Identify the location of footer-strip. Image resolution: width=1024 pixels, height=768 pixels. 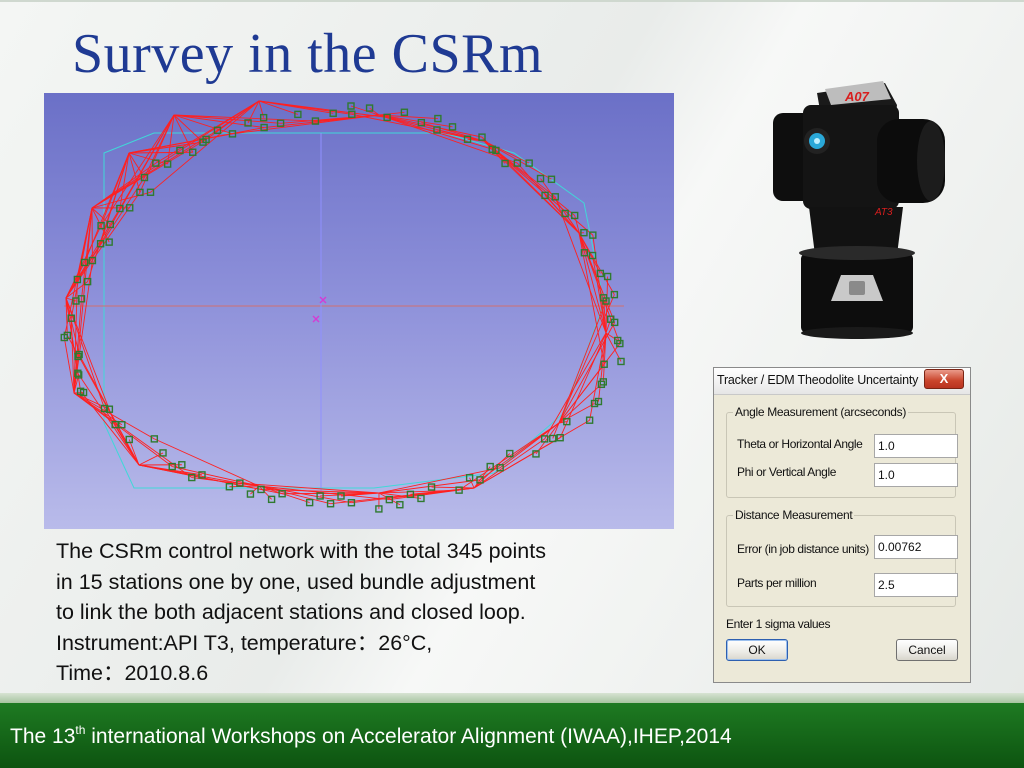
(512, 698).